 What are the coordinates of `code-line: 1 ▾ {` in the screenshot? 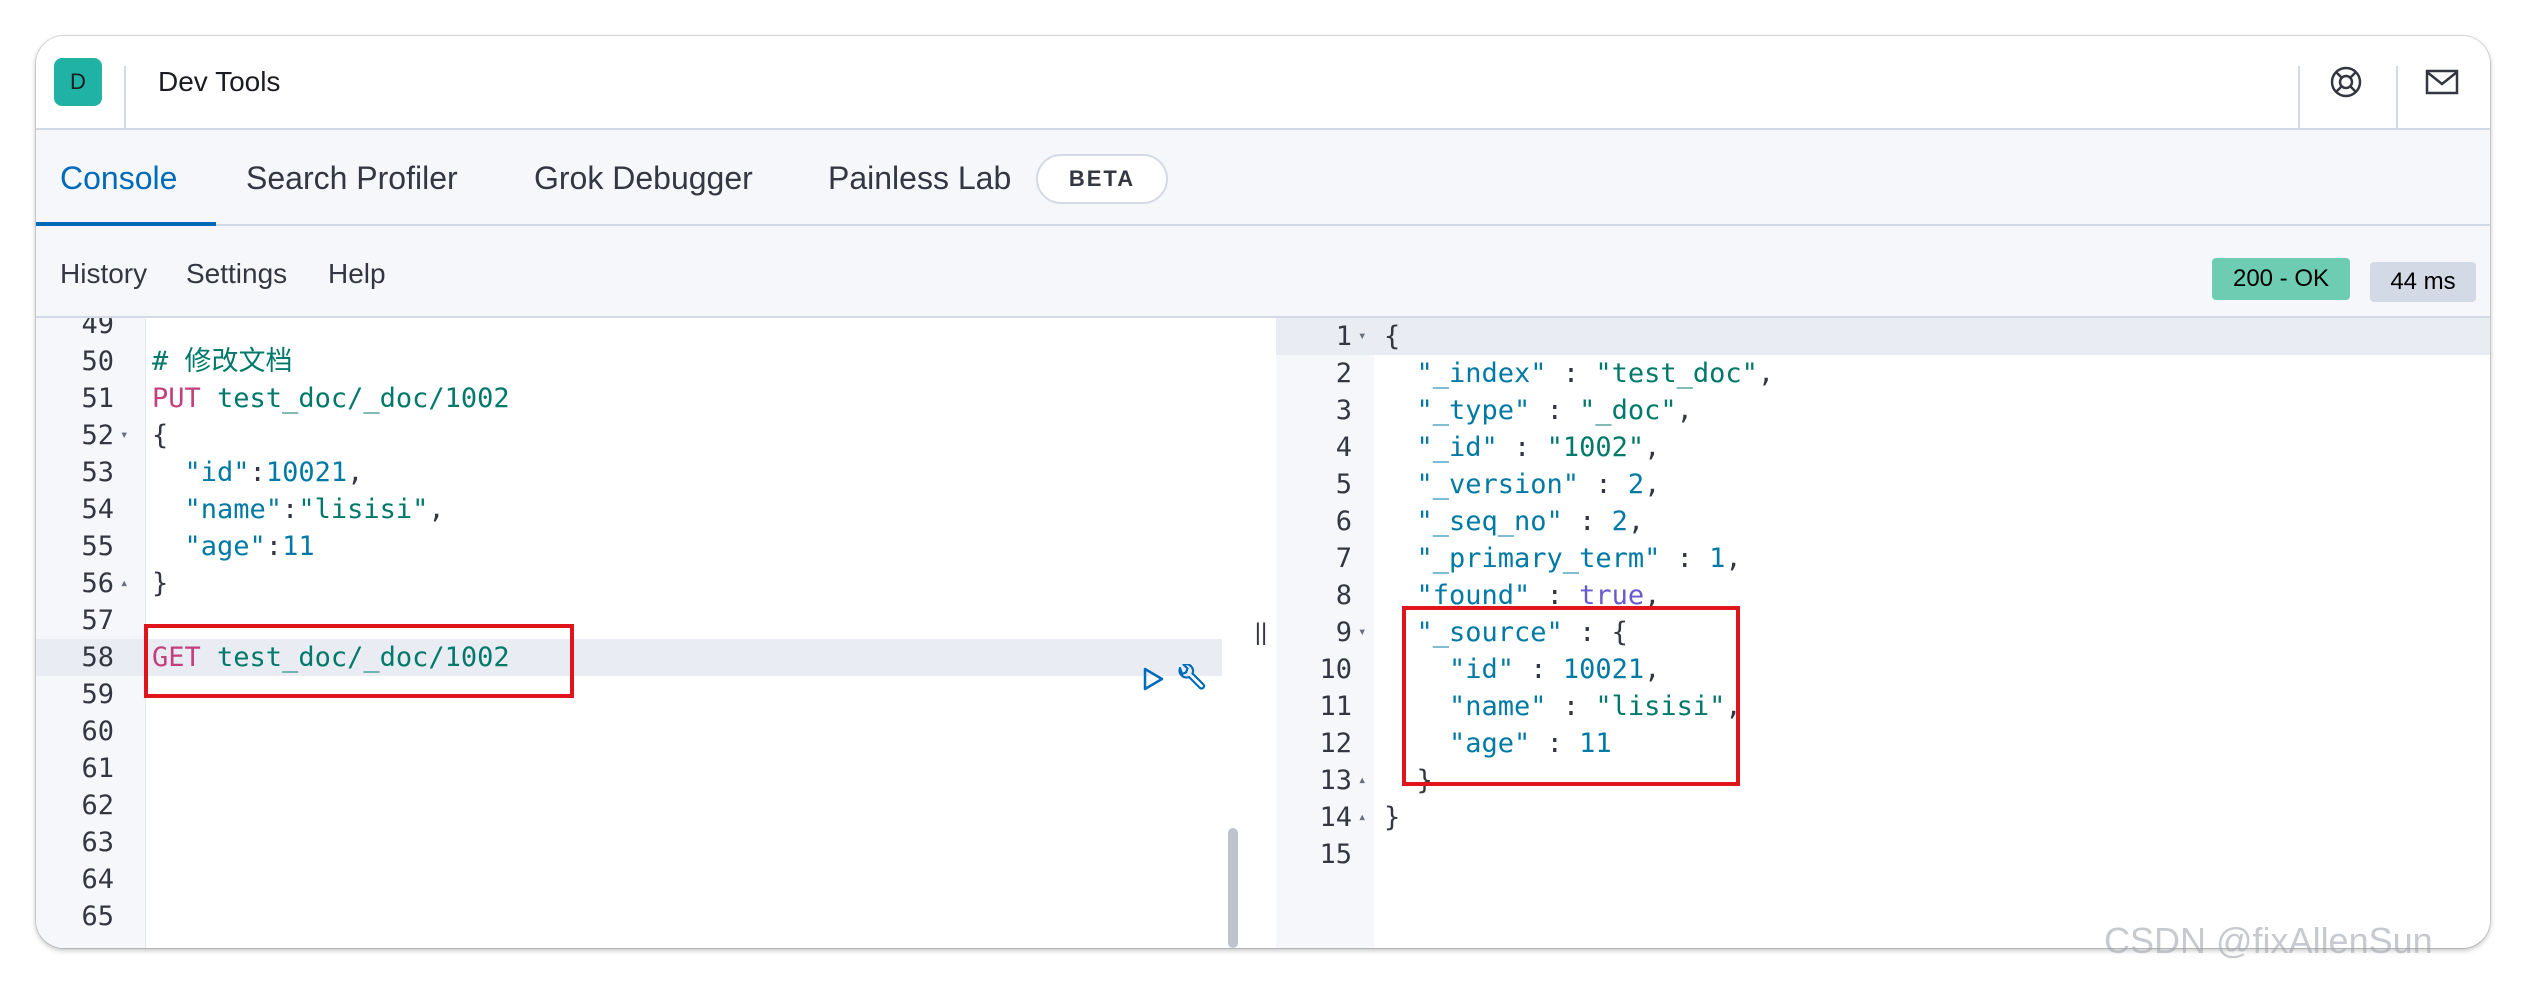 It's located at (1883, 336).